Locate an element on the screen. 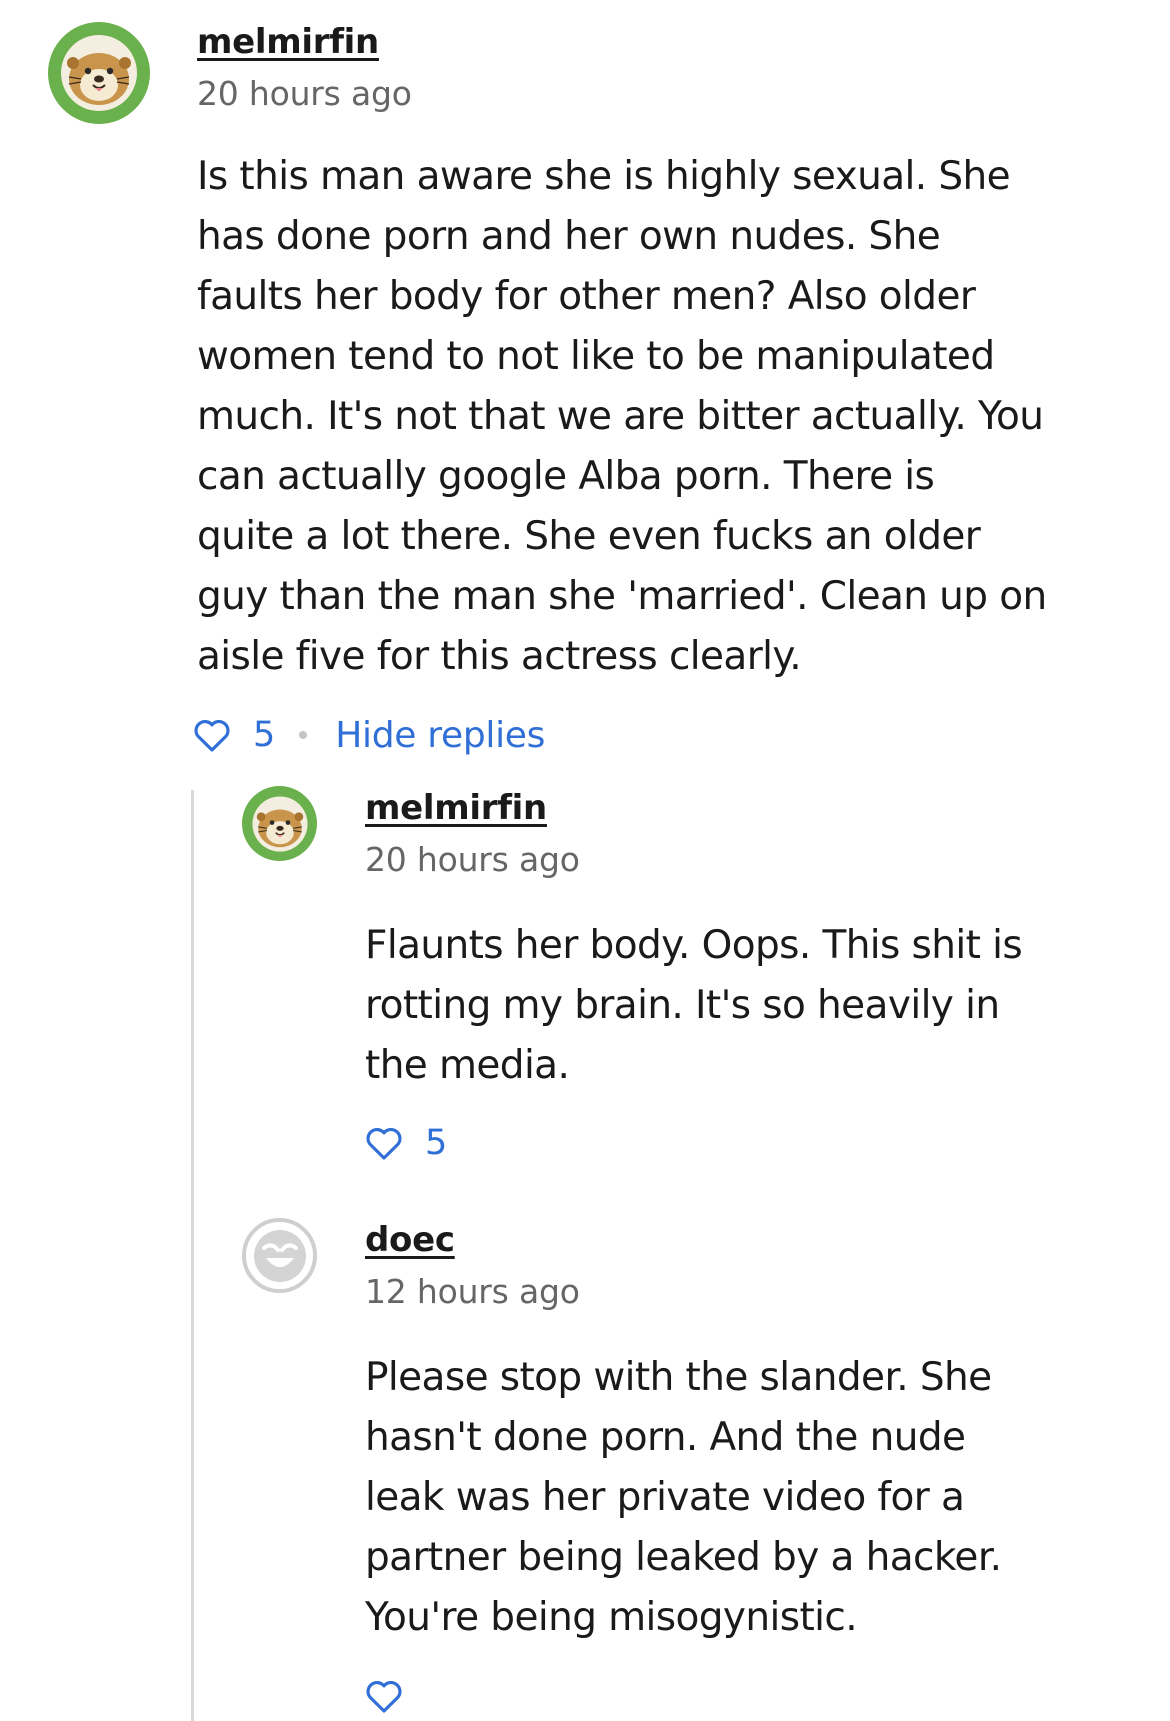 This screenshot has height=1721, width=1170. comment-timestamp: 20 hours ago is located at coordinates (304, 93).